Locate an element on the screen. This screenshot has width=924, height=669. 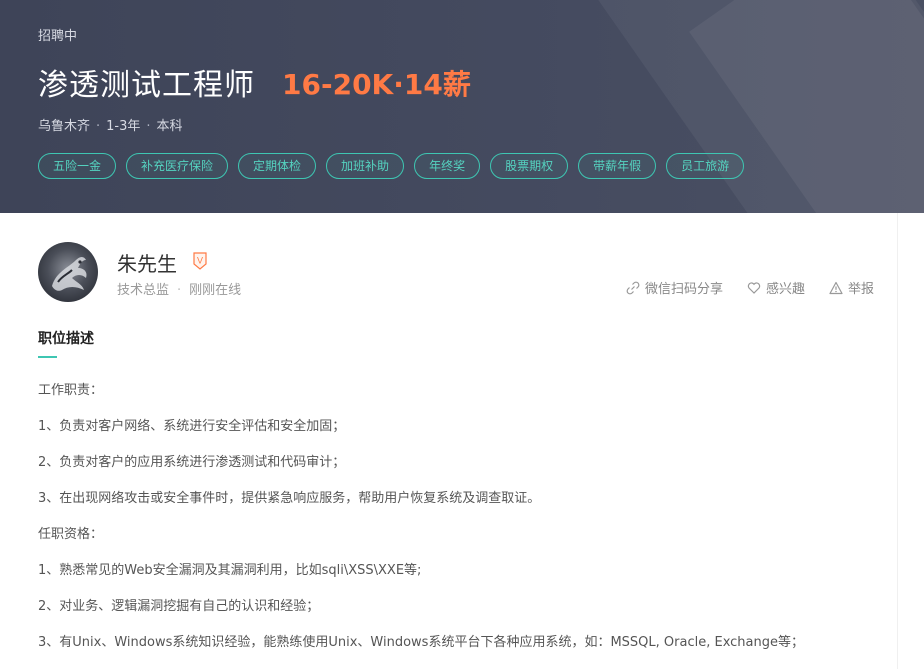
report-button: 举报 is located at coordinates (851, 287).